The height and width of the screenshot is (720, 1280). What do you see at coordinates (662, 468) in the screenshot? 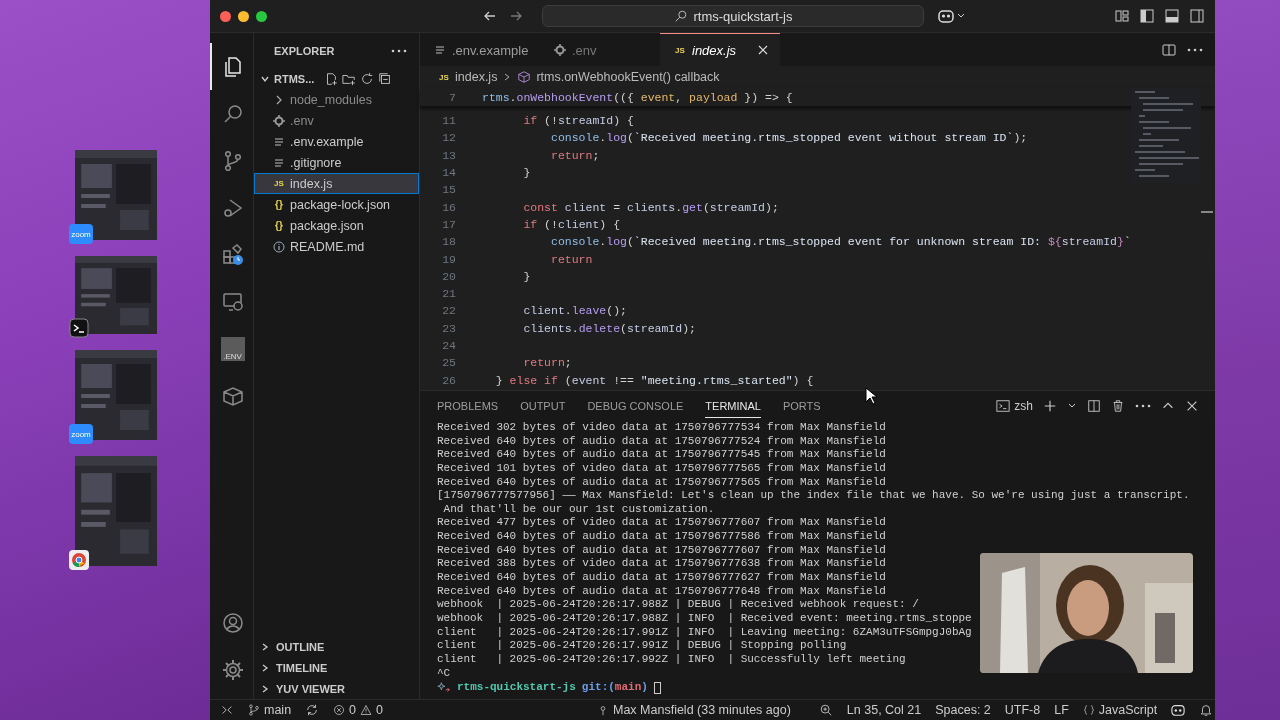
I see `terminal-line: Received 101 bytes of video data at 1750796777565 from Max Mansfield` at bounding box center [662, 468].